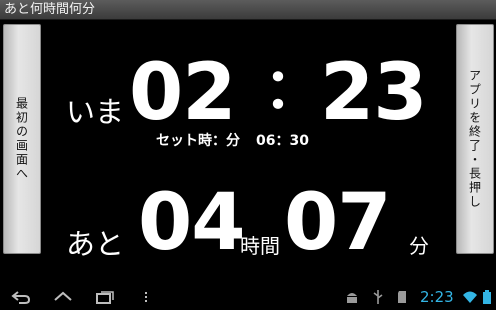 The image size is (496, 310). I want to click on wifi-icon, so click(470, 297).